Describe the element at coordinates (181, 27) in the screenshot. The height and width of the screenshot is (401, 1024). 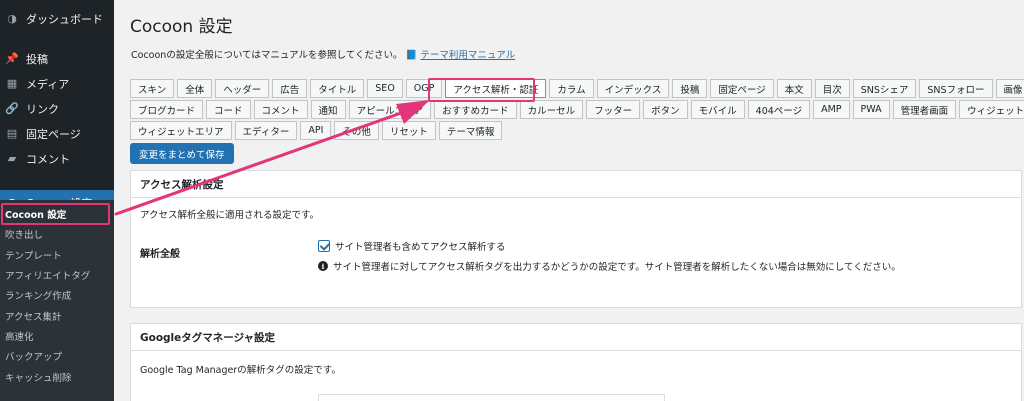
I see `page-title: Cocoon 設定` at that location.